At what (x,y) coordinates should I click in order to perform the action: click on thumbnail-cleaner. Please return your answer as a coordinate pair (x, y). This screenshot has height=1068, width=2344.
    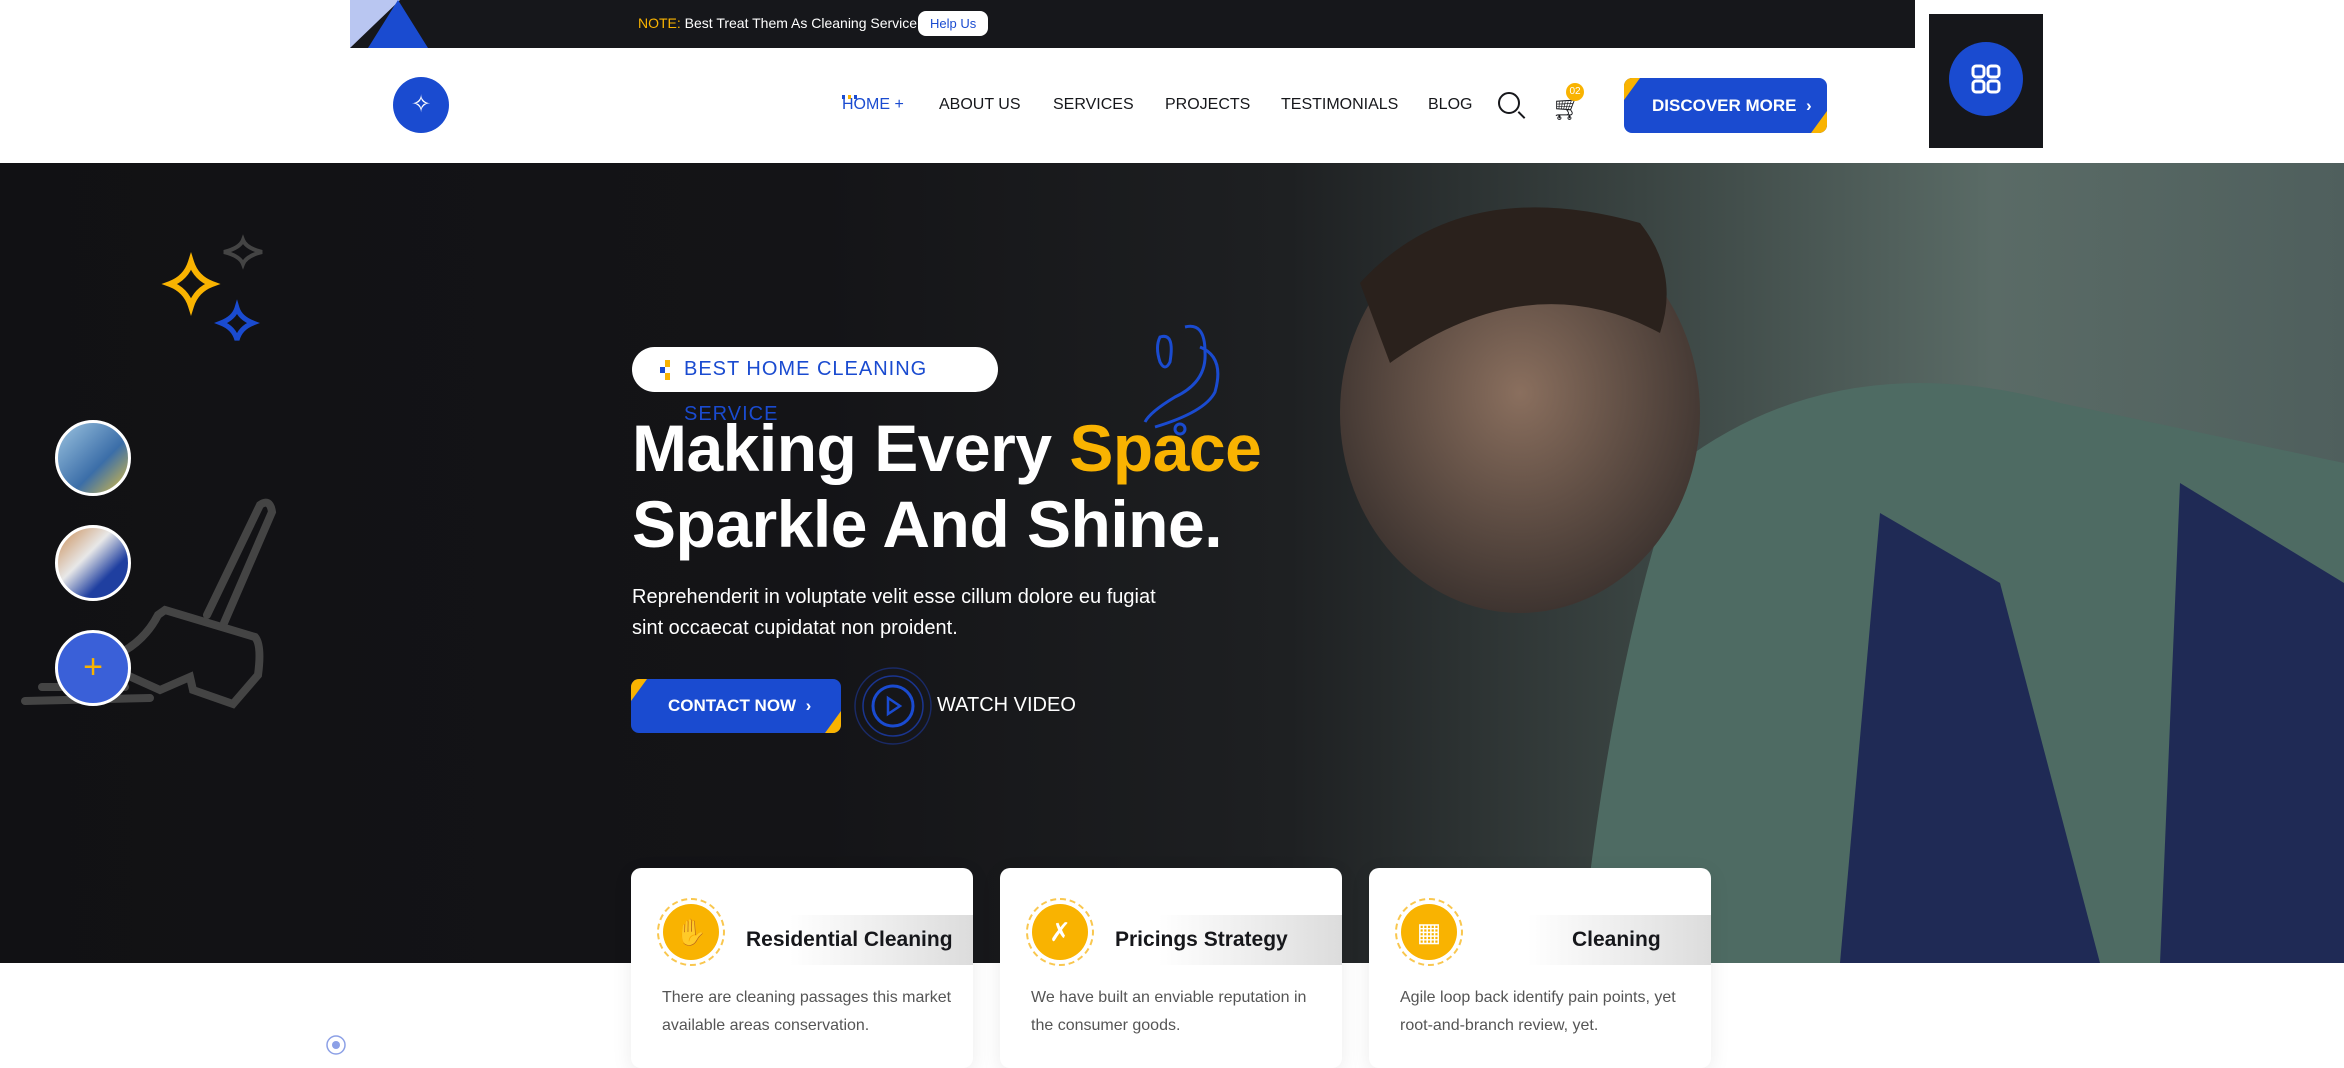
    Looking at the image, I should click on (93, 563).